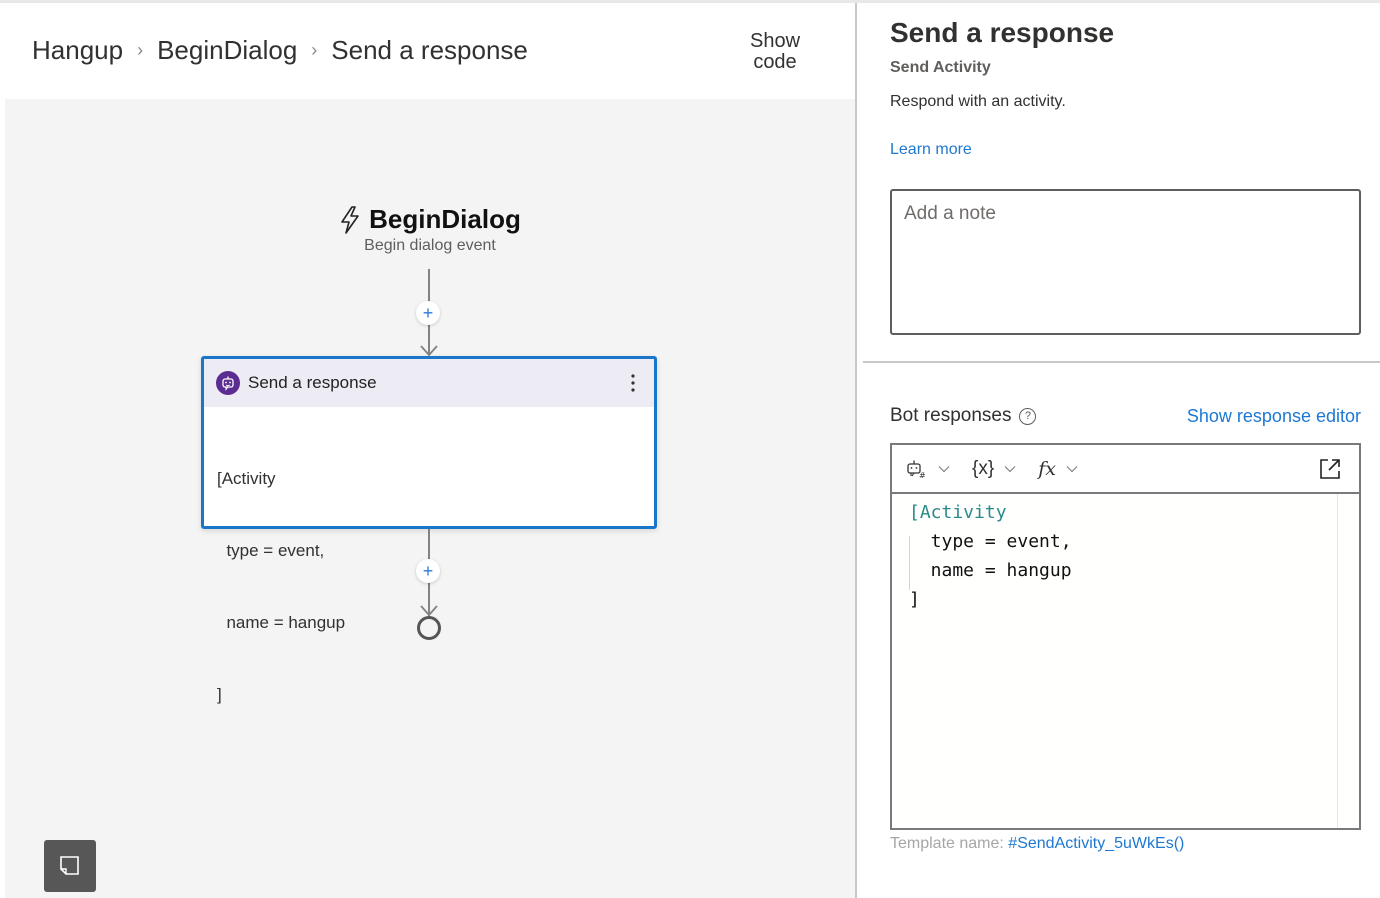 This screenshot has height=898, width=1380. What do you see at coordinates (633, 383) in the screenshot?
I see `more-options-icon` at bounding box center [633, 383].